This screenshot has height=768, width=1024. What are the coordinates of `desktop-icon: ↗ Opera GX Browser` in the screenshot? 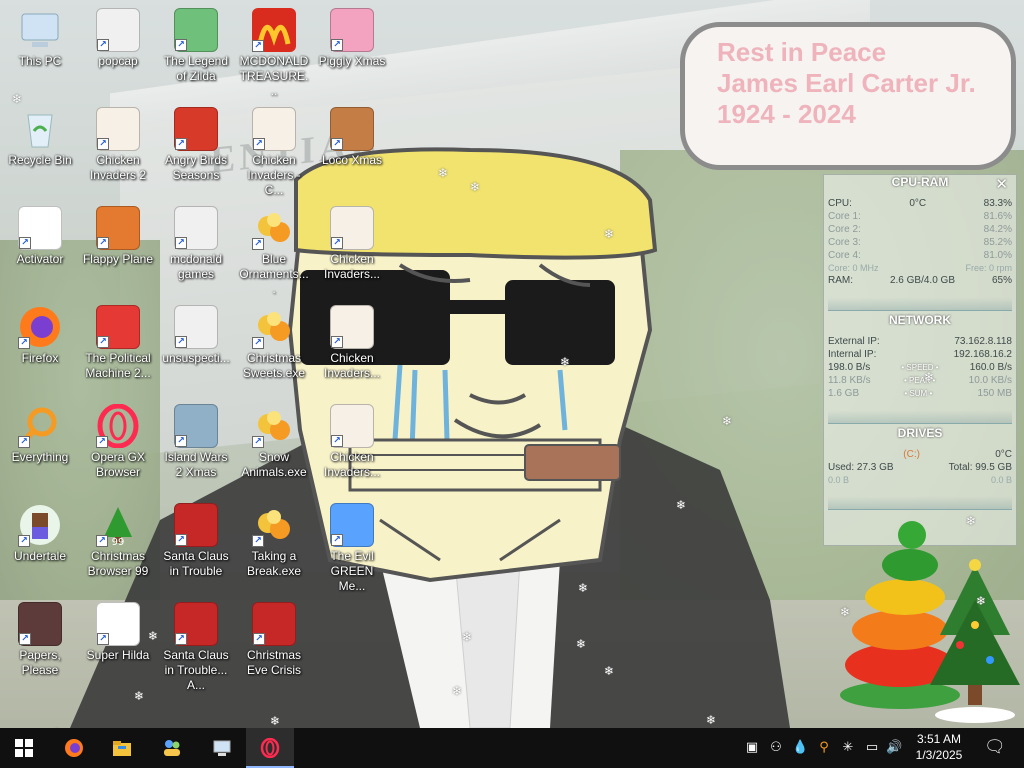 It's located at (118, 444).